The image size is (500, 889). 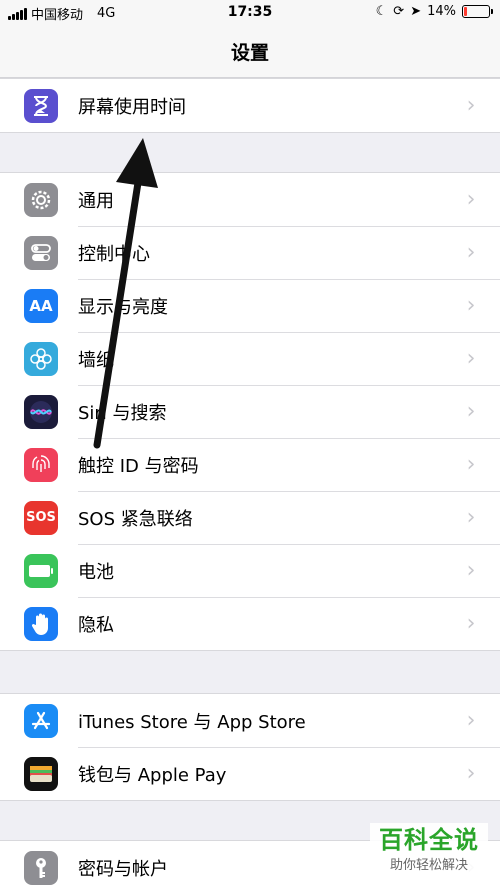 I want to click on settings-row-label: 墙纸, so click(x=96, y=360).